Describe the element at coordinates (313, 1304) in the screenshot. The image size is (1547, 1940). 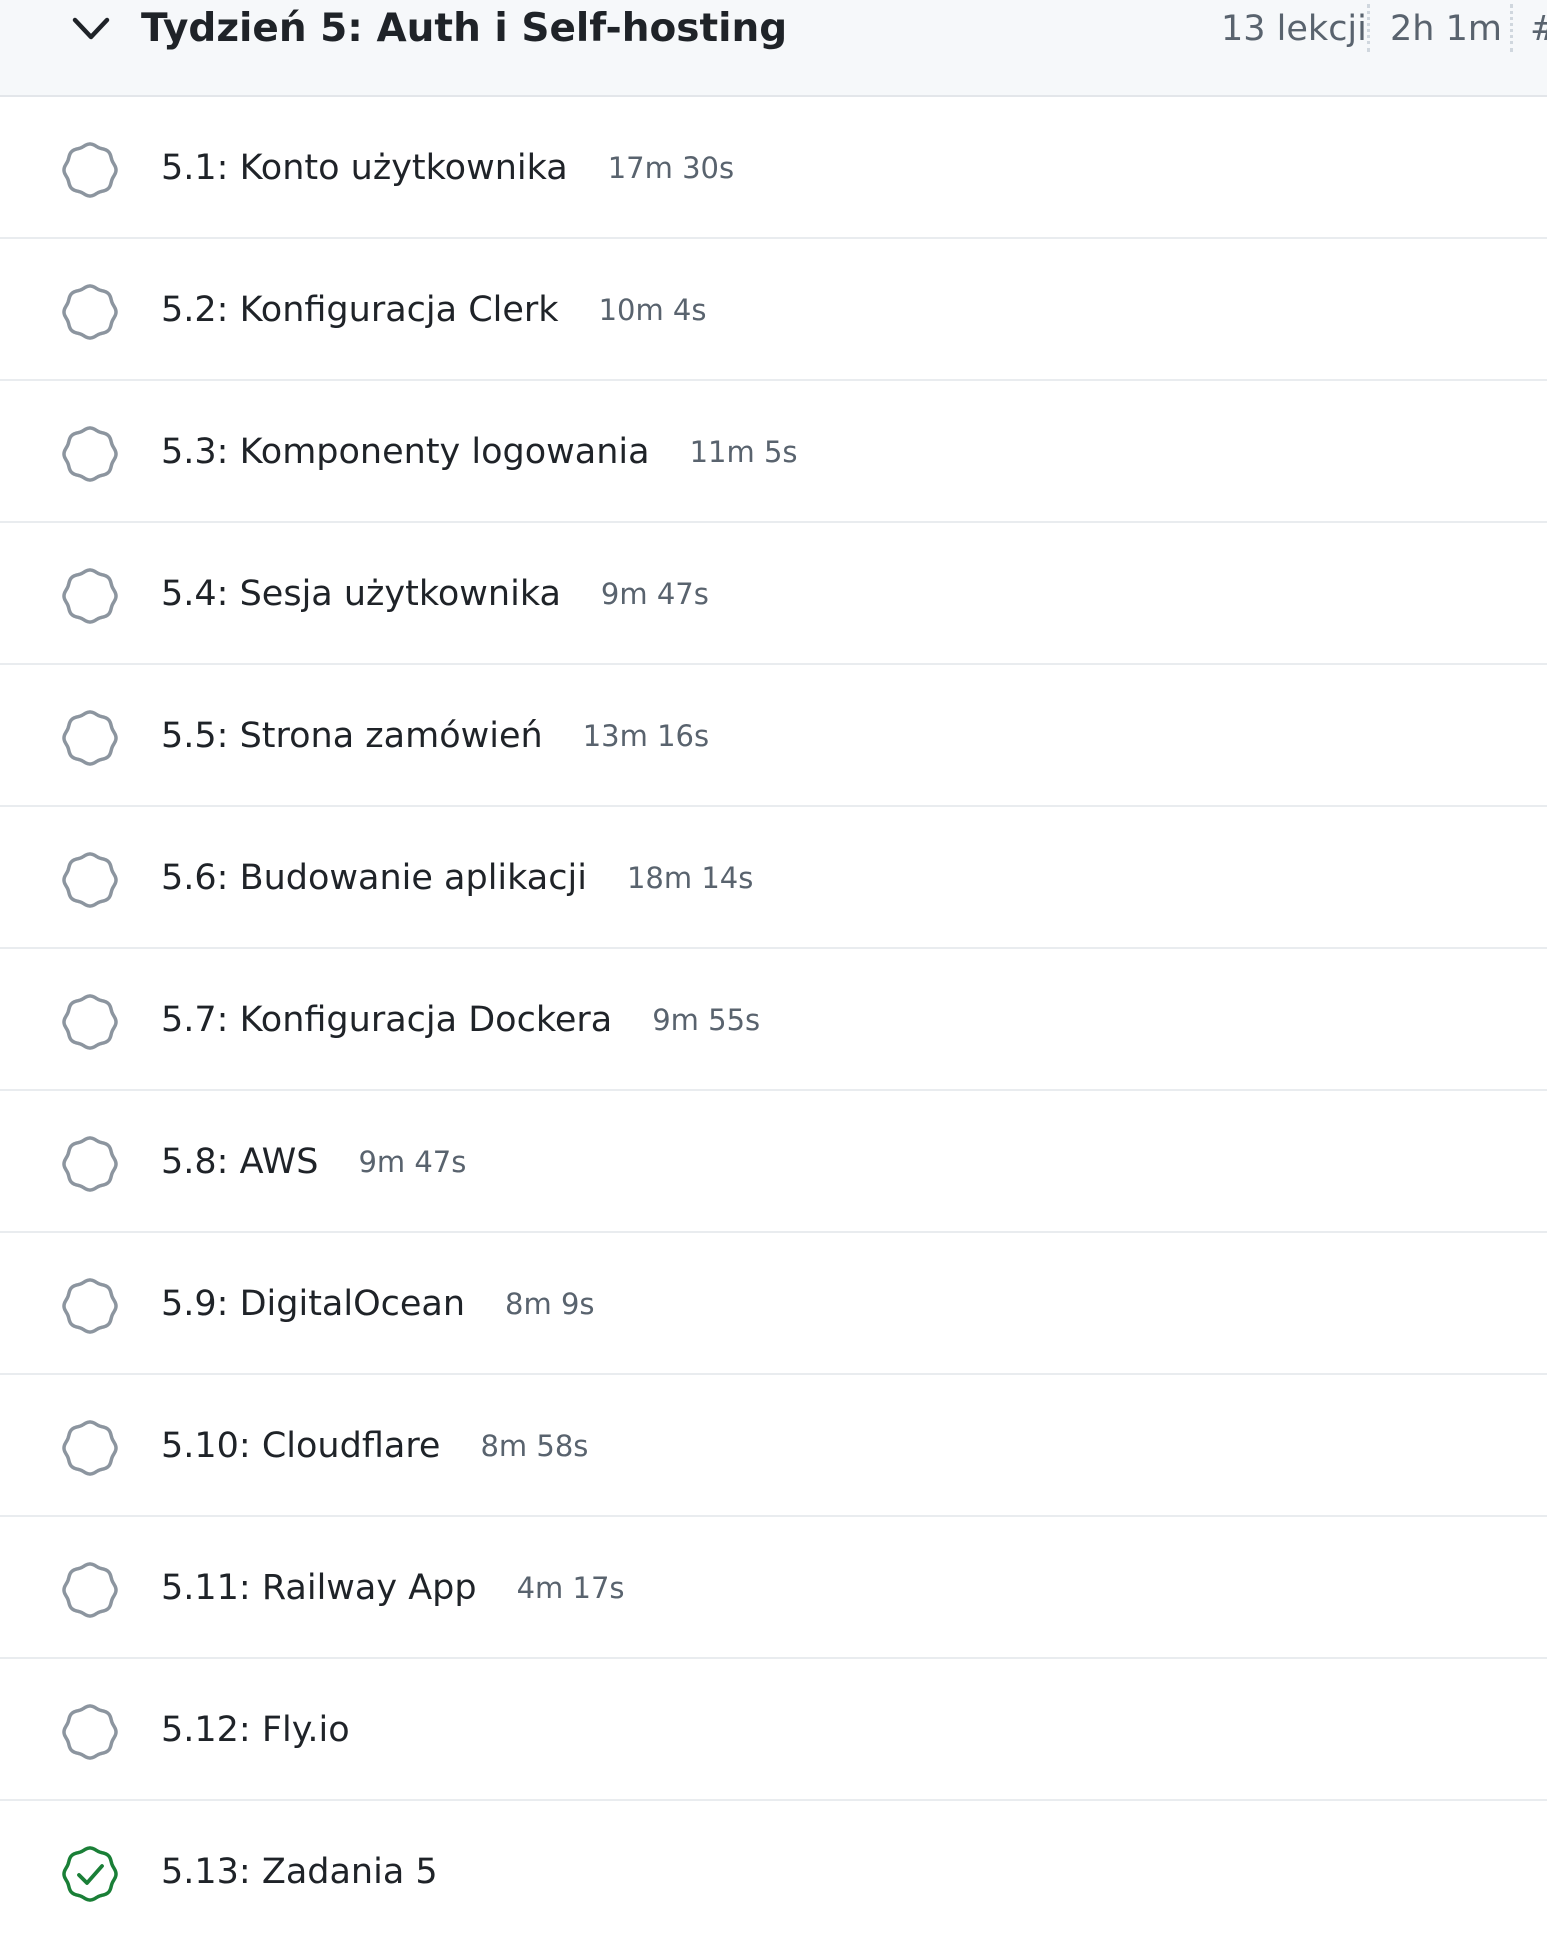
I see `lesson-title: 5.9: DigitalOcean` at that location.